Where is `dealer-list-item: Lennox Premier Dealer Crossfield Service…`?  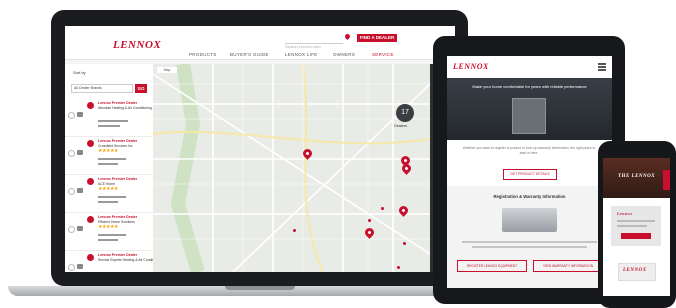 dealer-list-item: Lennox Premier Dealer Crossfield Service… is located at coordinates (109, 155).